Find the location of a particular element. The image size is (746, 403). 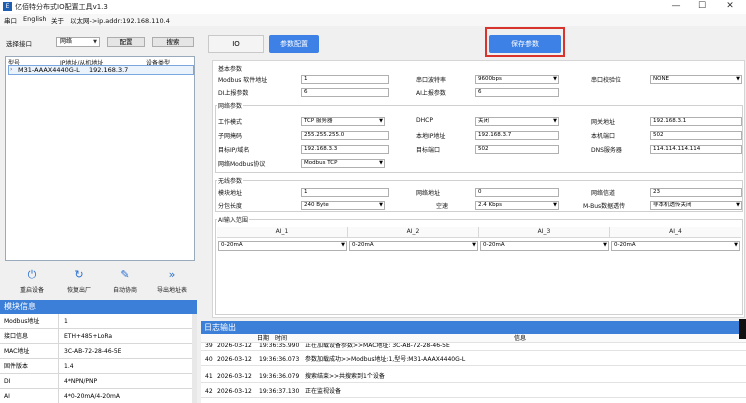

side-tab is located at coordinates (742, 329).